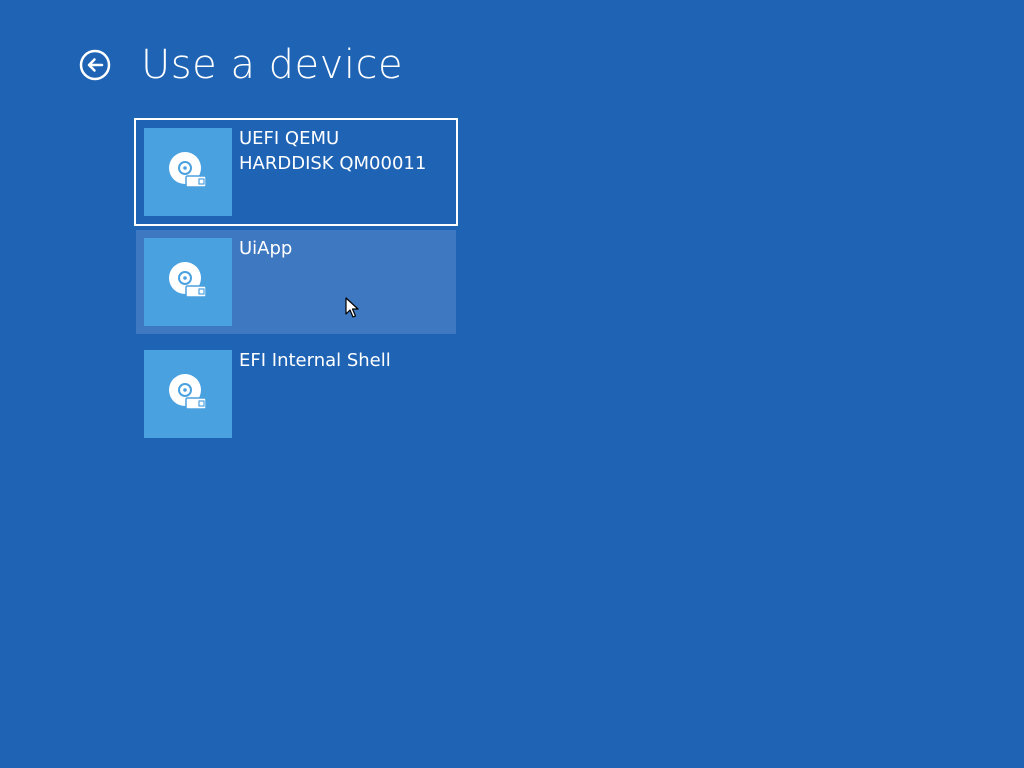 The image size is (1024, 768). I want to click on device-tile-uiapp: UiApp, so click(296, 282).